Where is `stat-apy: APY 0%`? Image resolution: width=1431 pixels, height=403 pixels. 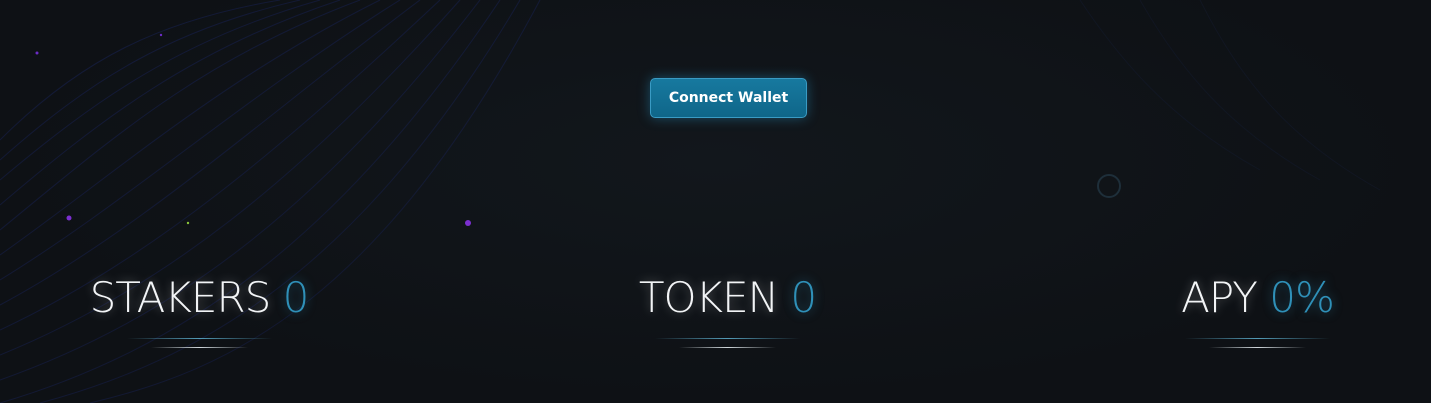 stat-apy: APY 0% is located at coordinates (1257, 317).